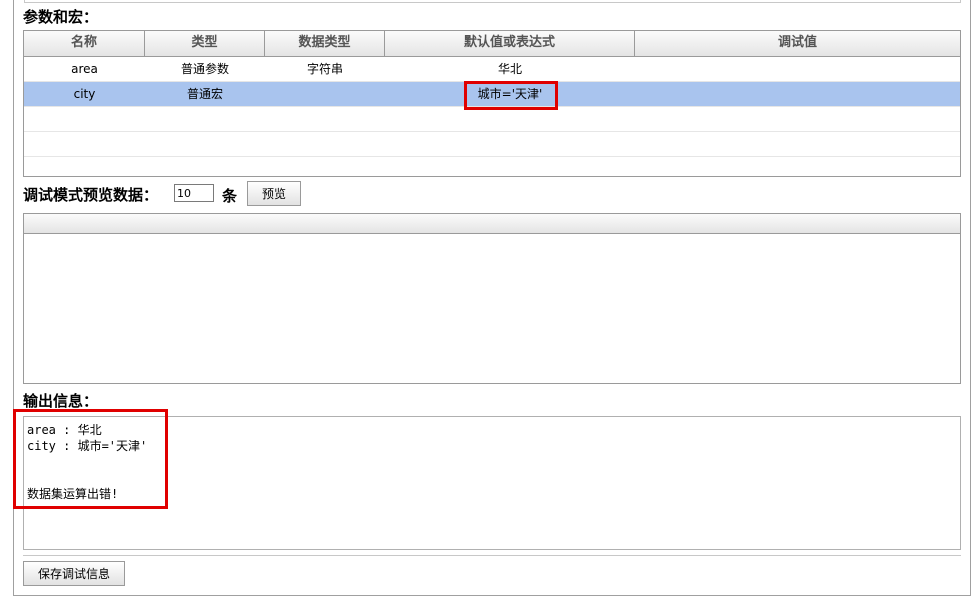 The width and height of the screenshot is (974, 599). What do you see at coordinates (61, 17) in the screenshot?
I see `params-section-title: 参数和宏：` at bounding box center [61, 17].